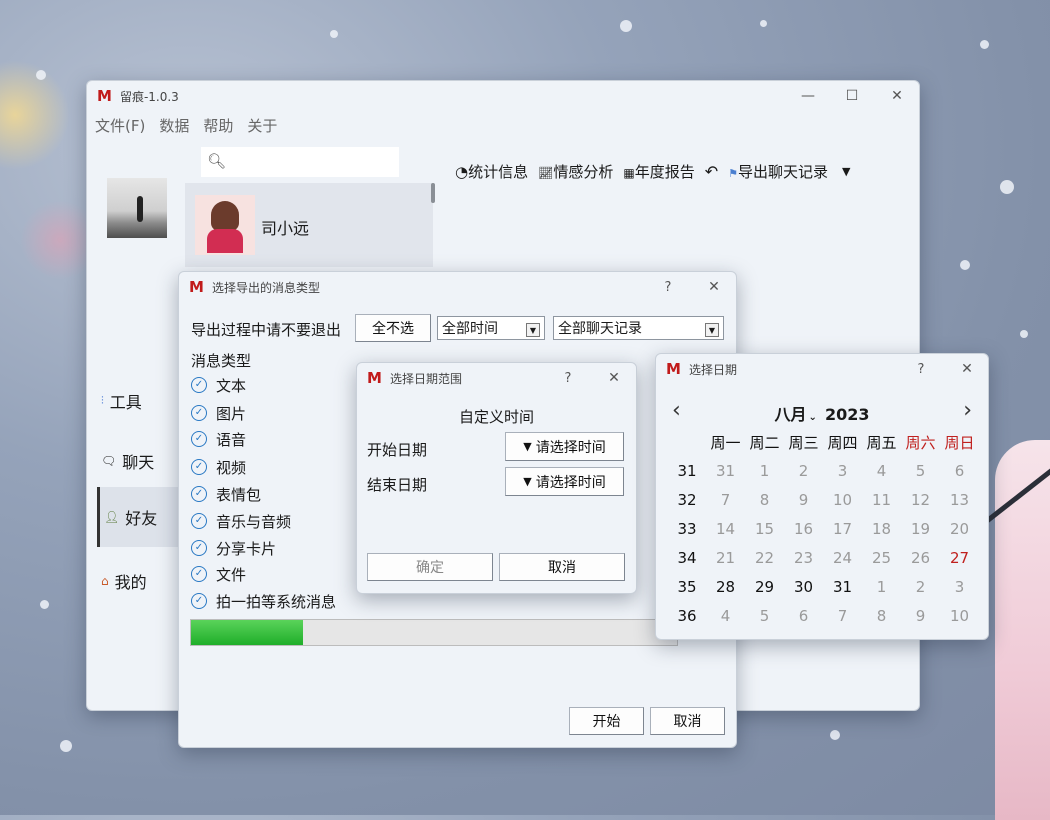 This screenshot has height=820, width=1050. What do you see at coordinates (920, 500) in the screenshot?
I see `calendar-day: 12` at bounding box center [920, 500].